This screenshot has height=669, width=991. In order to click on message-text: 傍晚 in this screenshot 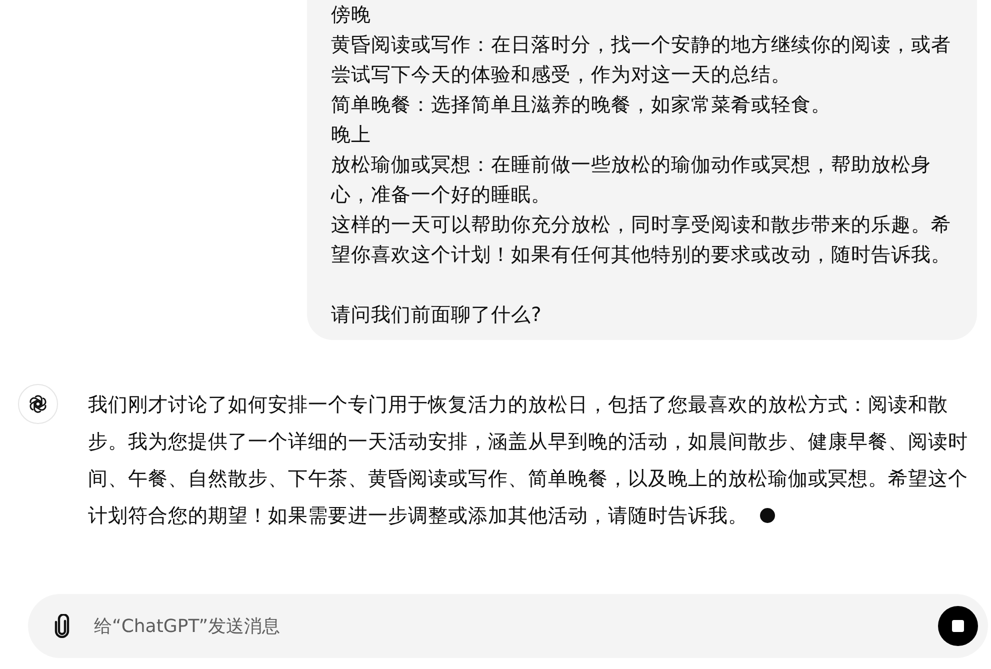, I will do `click(351, 15)`.